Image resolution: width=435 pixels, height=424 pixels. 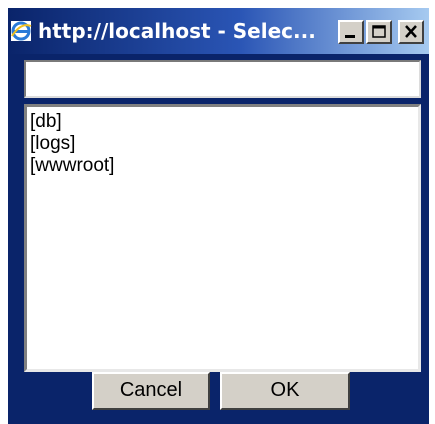 I want to click on list-item: [db], so click(x=224, y=122).